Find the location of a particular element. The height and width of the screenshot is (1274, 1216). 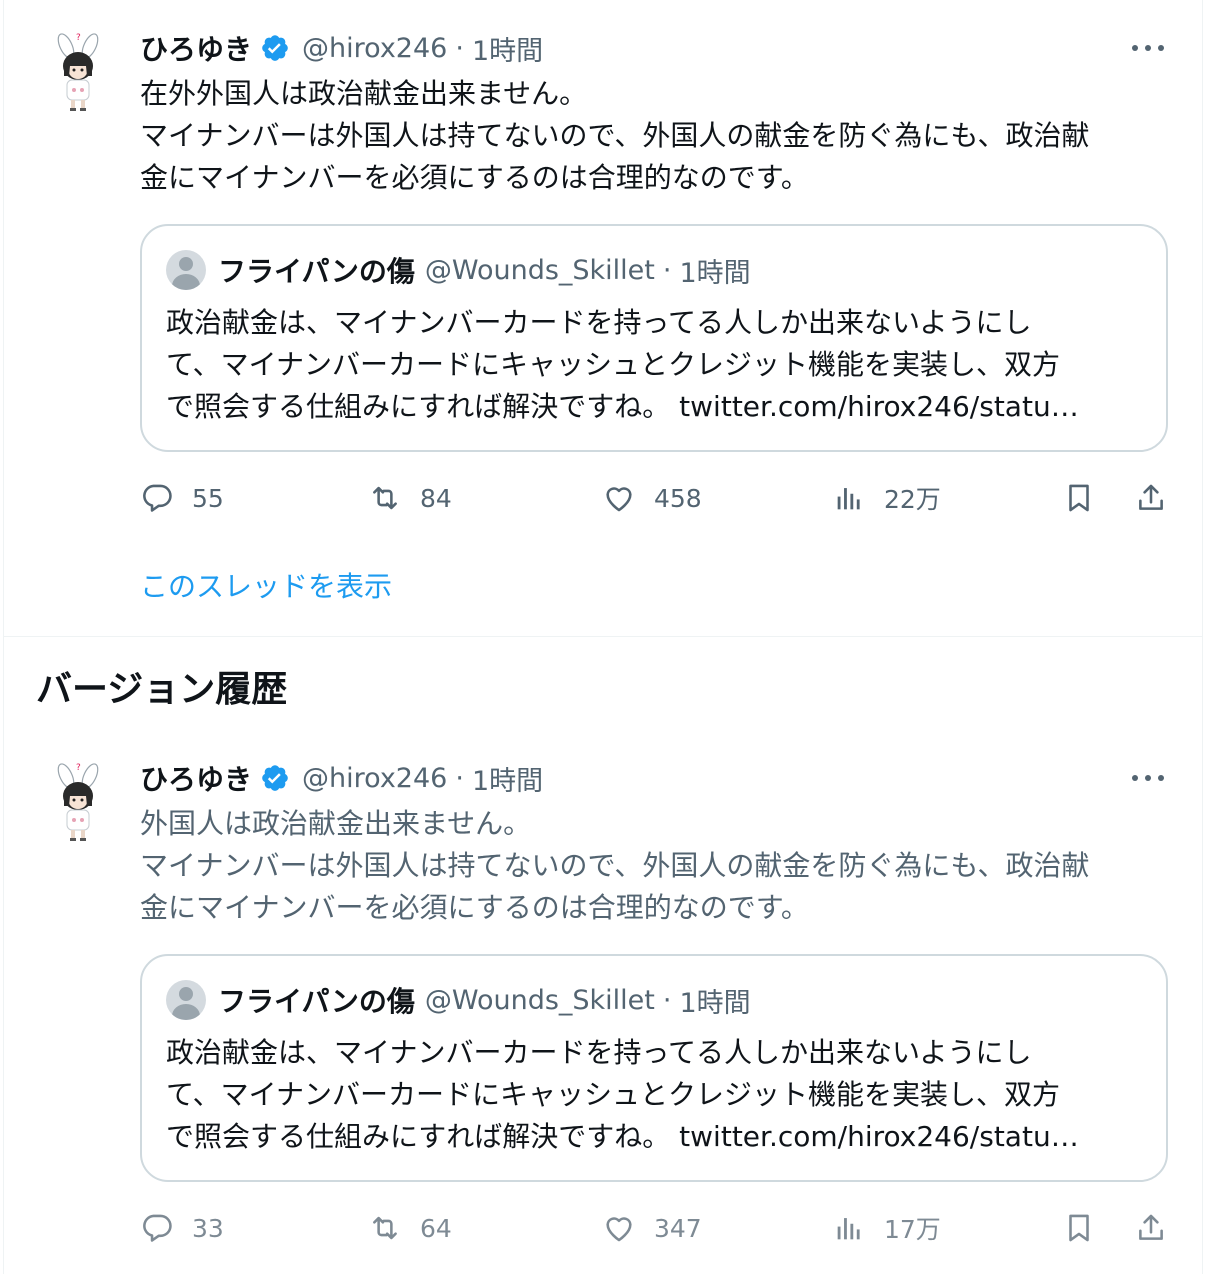

reply-button: 33 is located at coordinates (182, 1228).